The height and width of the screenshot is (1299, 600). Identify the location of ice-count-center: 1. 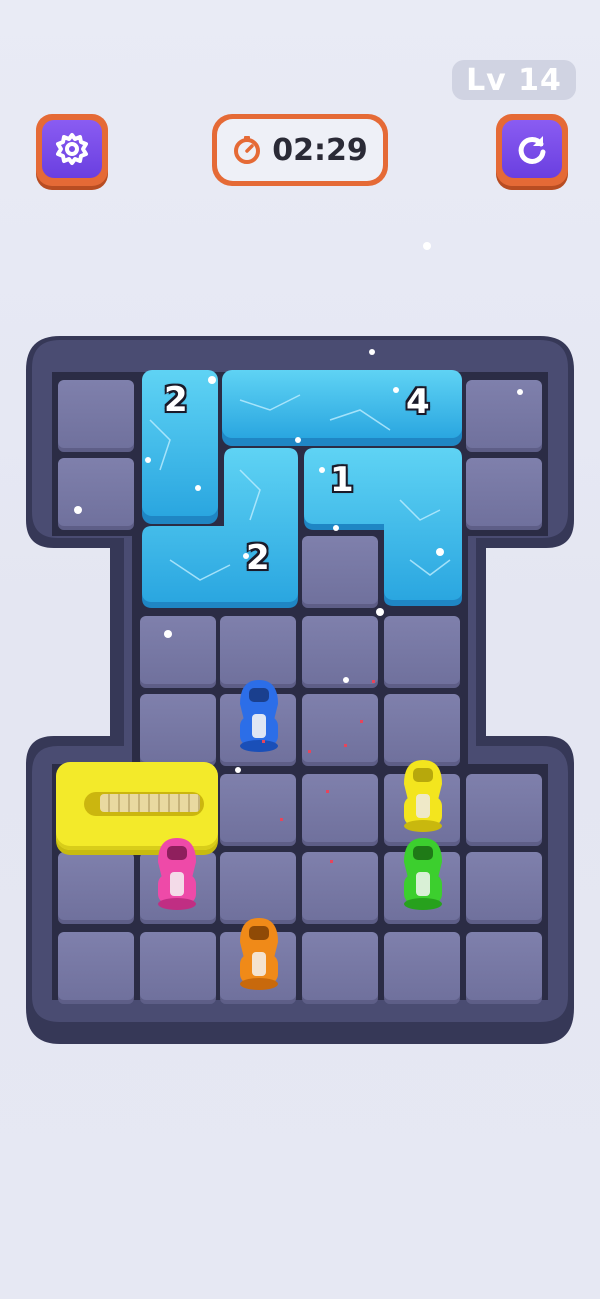
(342, 480).